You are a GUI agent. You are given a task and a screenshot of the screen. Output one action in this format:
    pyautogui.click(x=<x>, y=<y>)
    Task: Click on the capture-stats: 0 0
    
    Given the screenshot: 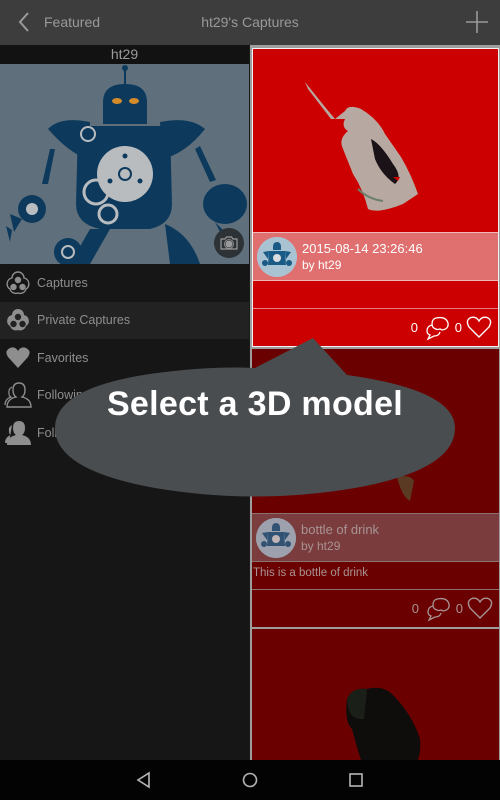 What is the action you would take?
    pyautogui.click(x=375, y=608)
    